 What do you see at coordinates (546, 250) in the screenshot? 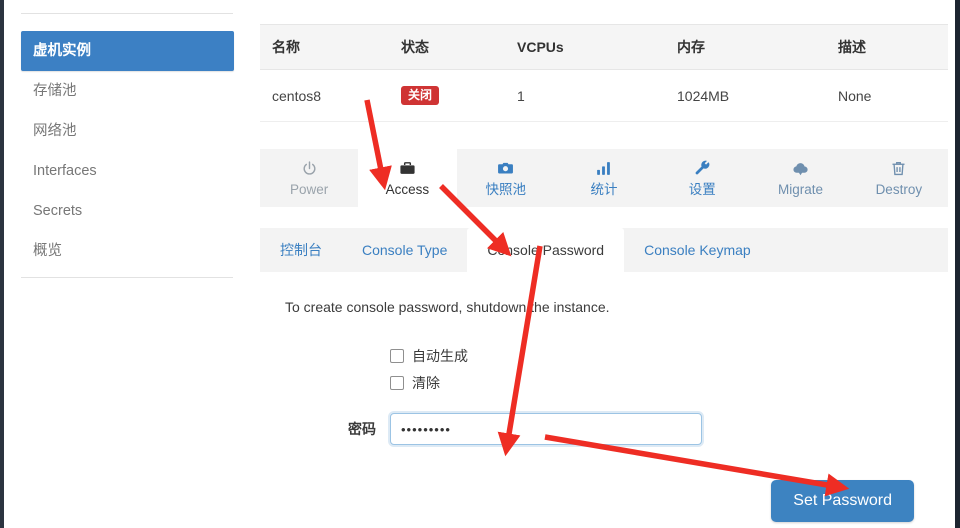
I see `tab-console-password: Console Password` at bounding box center [546, 250].